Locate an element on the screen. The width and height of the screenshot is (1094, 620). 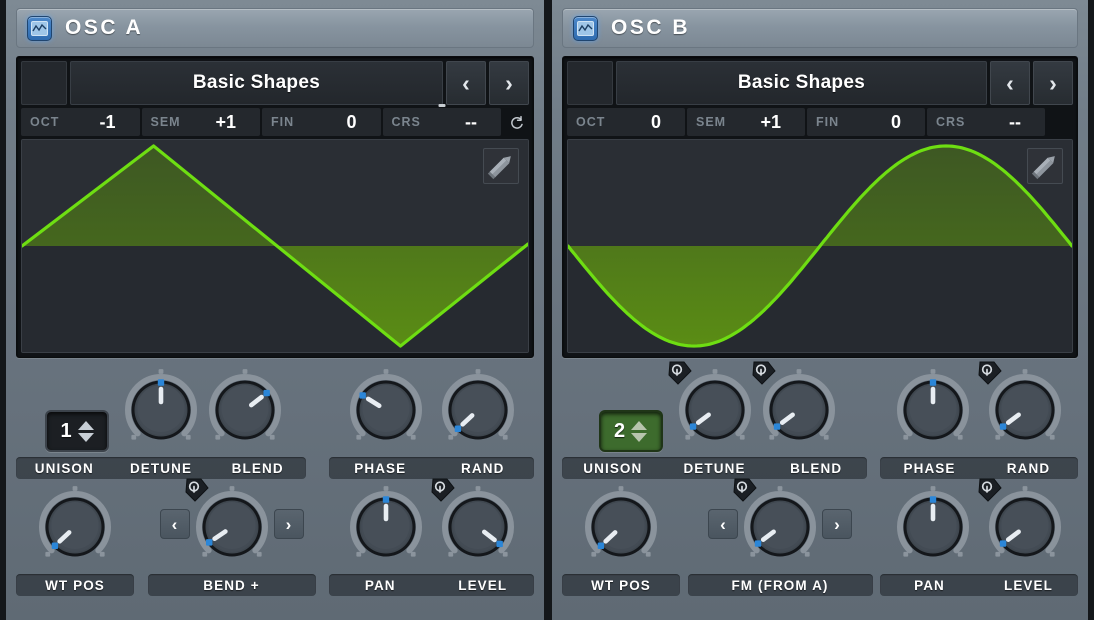
osc-b-fm-knob is located at coordinates (777, 523).